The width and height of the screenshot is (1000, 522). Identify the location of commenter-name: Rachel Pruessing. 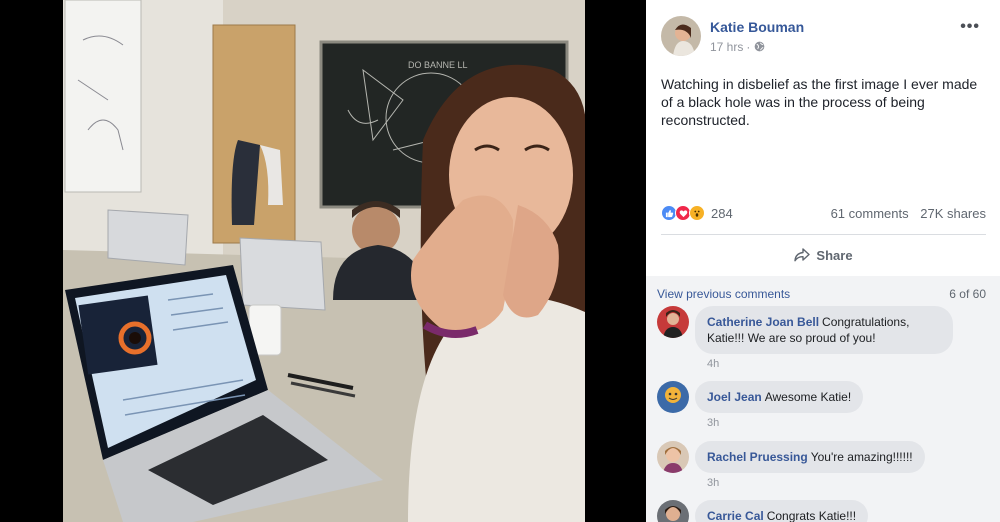
(757, 457).